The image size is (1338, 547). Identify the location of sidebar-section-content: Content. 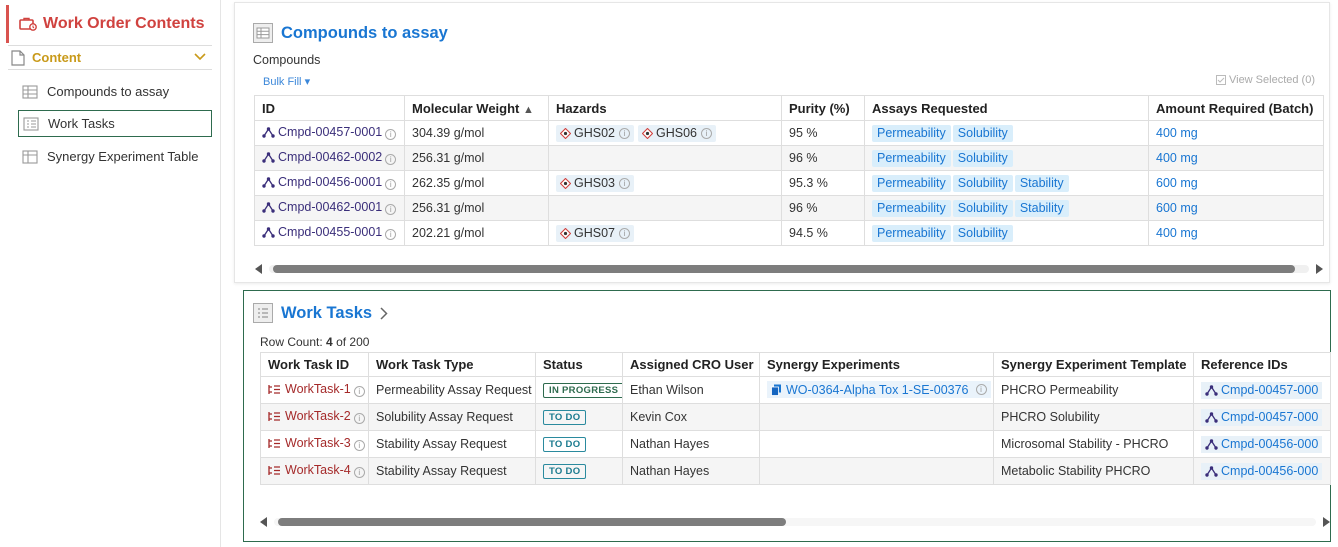
(110, 57).